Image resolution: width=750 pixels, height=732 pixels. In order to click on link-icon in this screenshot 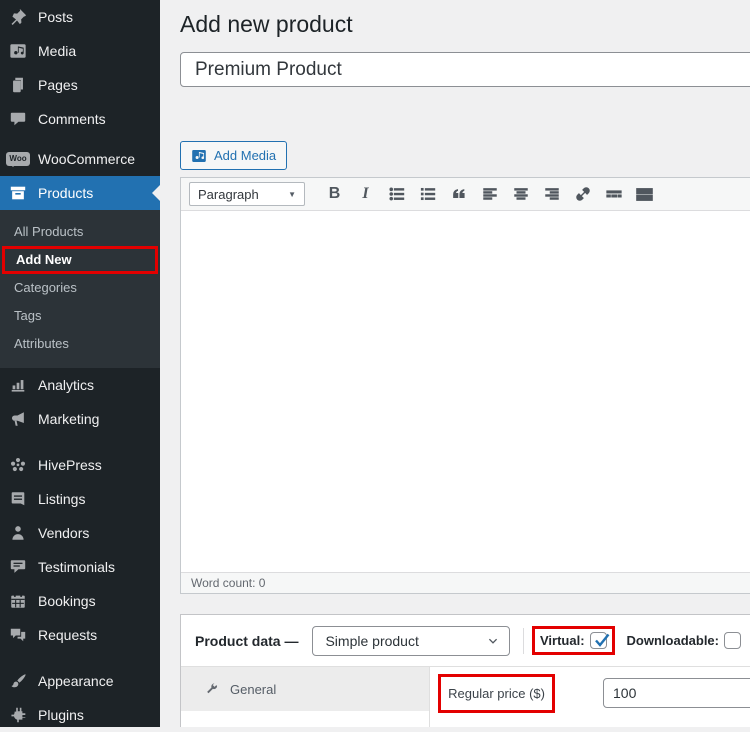, I will do `click(582, 194)`.